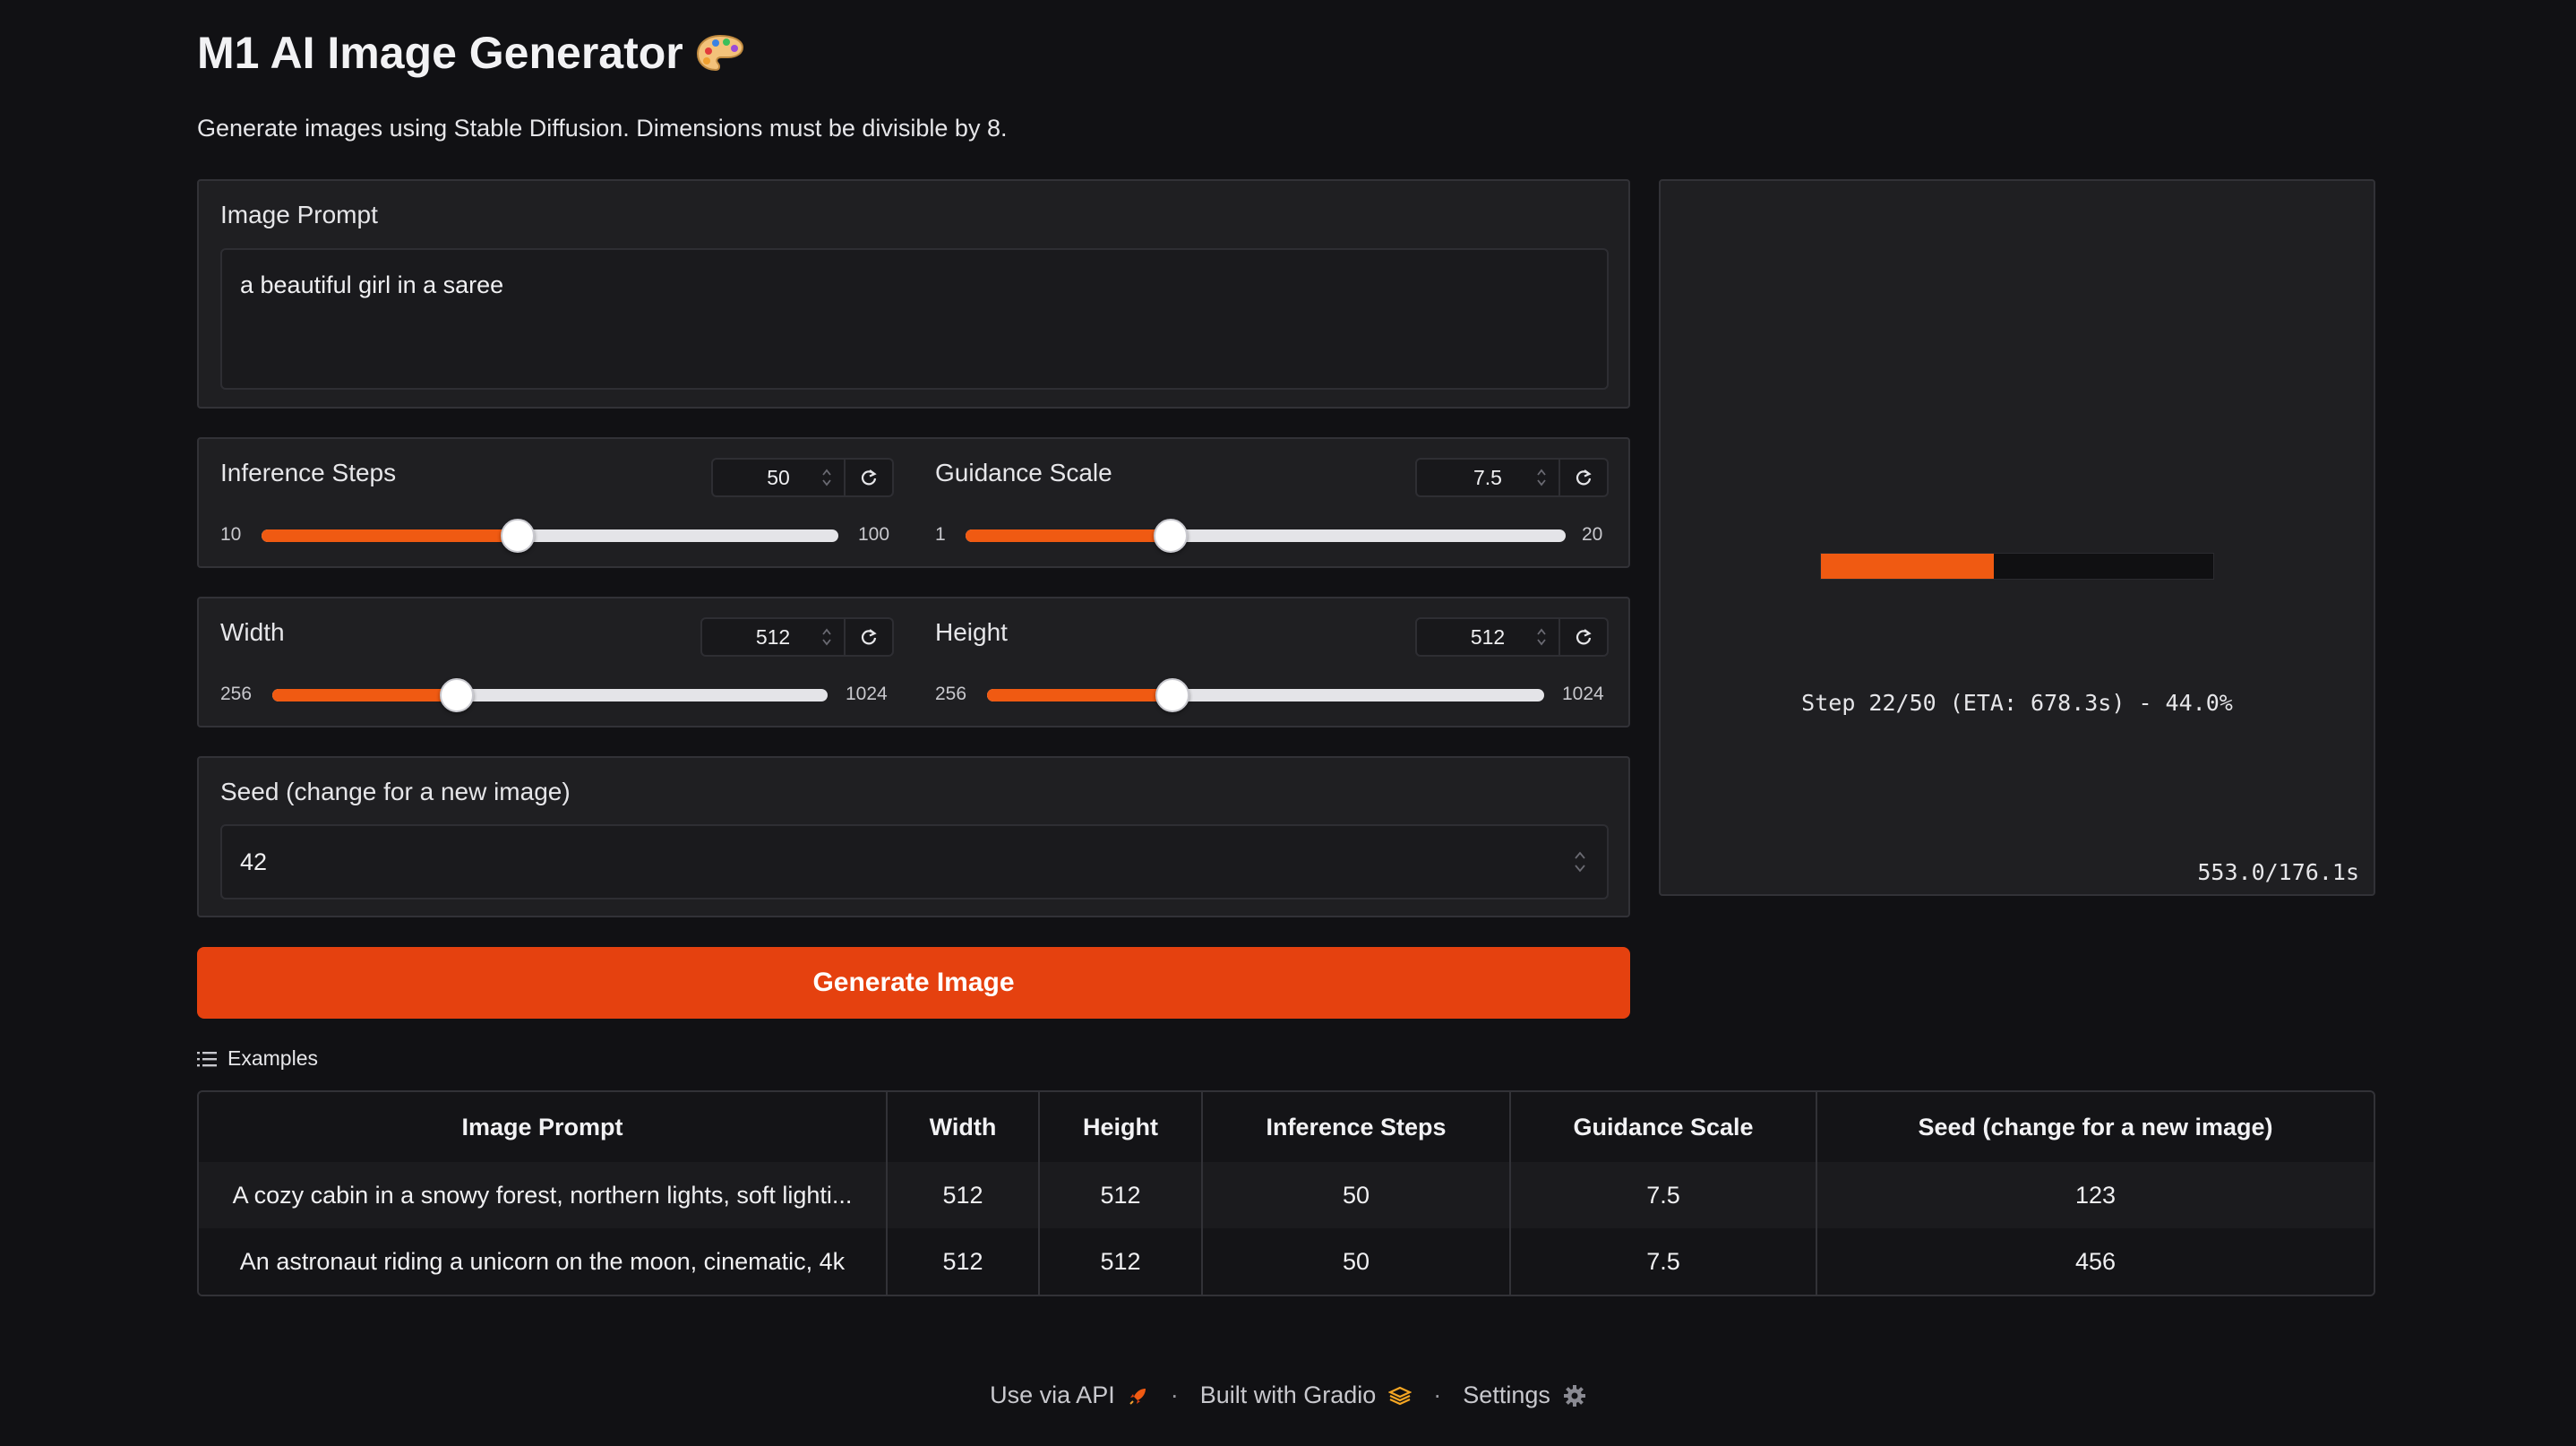 Image resolution: width=2576 pixels, height=1446 pixels. I want to click on guidance-scale-max: 20, so click(1592, 534).